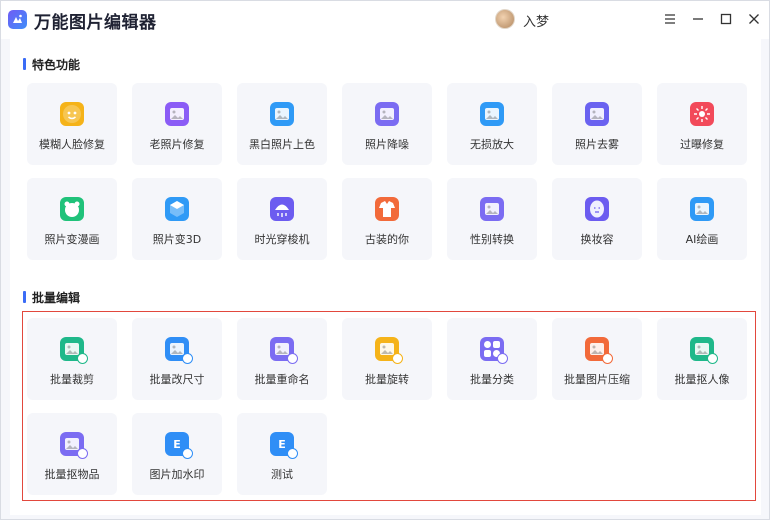 The width and height of the screenshot is (770, 520). I want to click on batch-card-8: E 图片加水印, so click(177, 454).